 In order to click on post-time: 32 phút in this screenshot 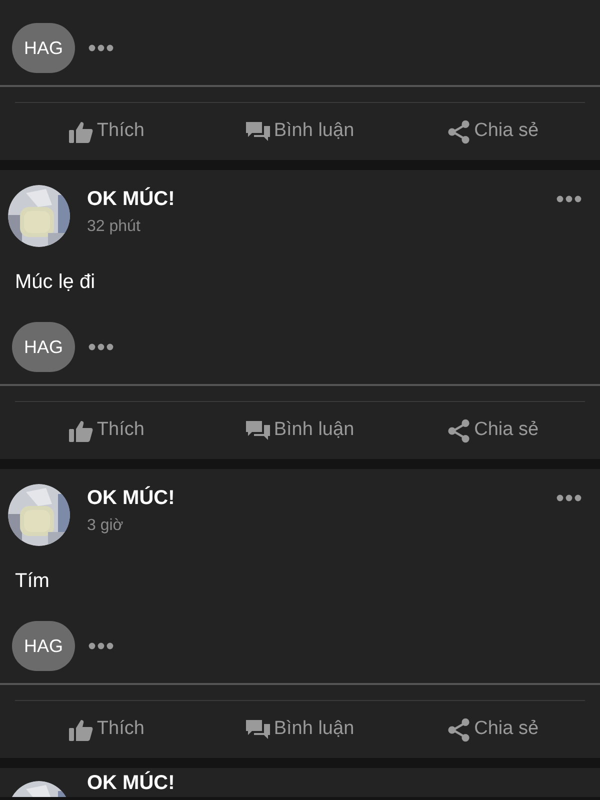, I will do `click(113, 227)`.